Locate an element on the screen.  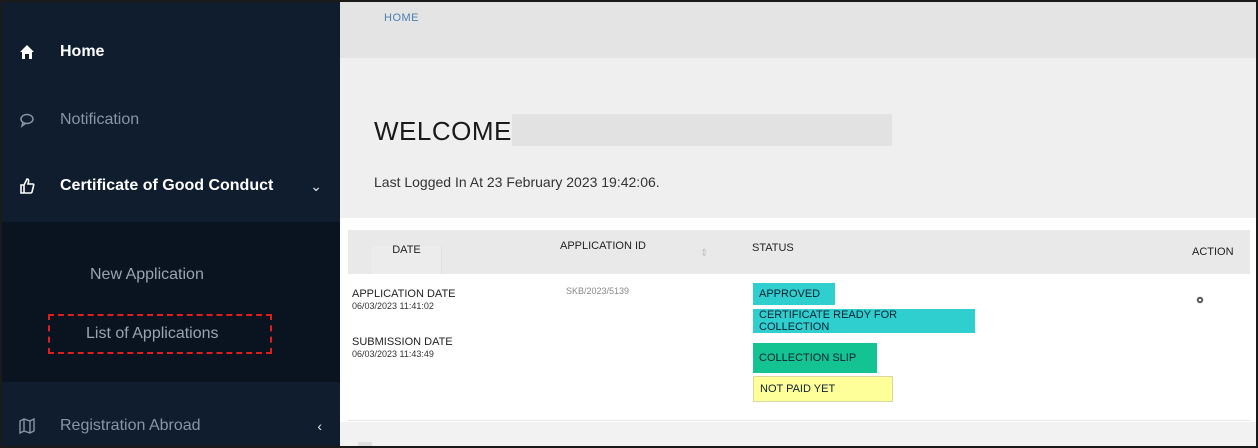
status-badge-not-paid: NOT PAID YET is located at coordinates (823, 389).